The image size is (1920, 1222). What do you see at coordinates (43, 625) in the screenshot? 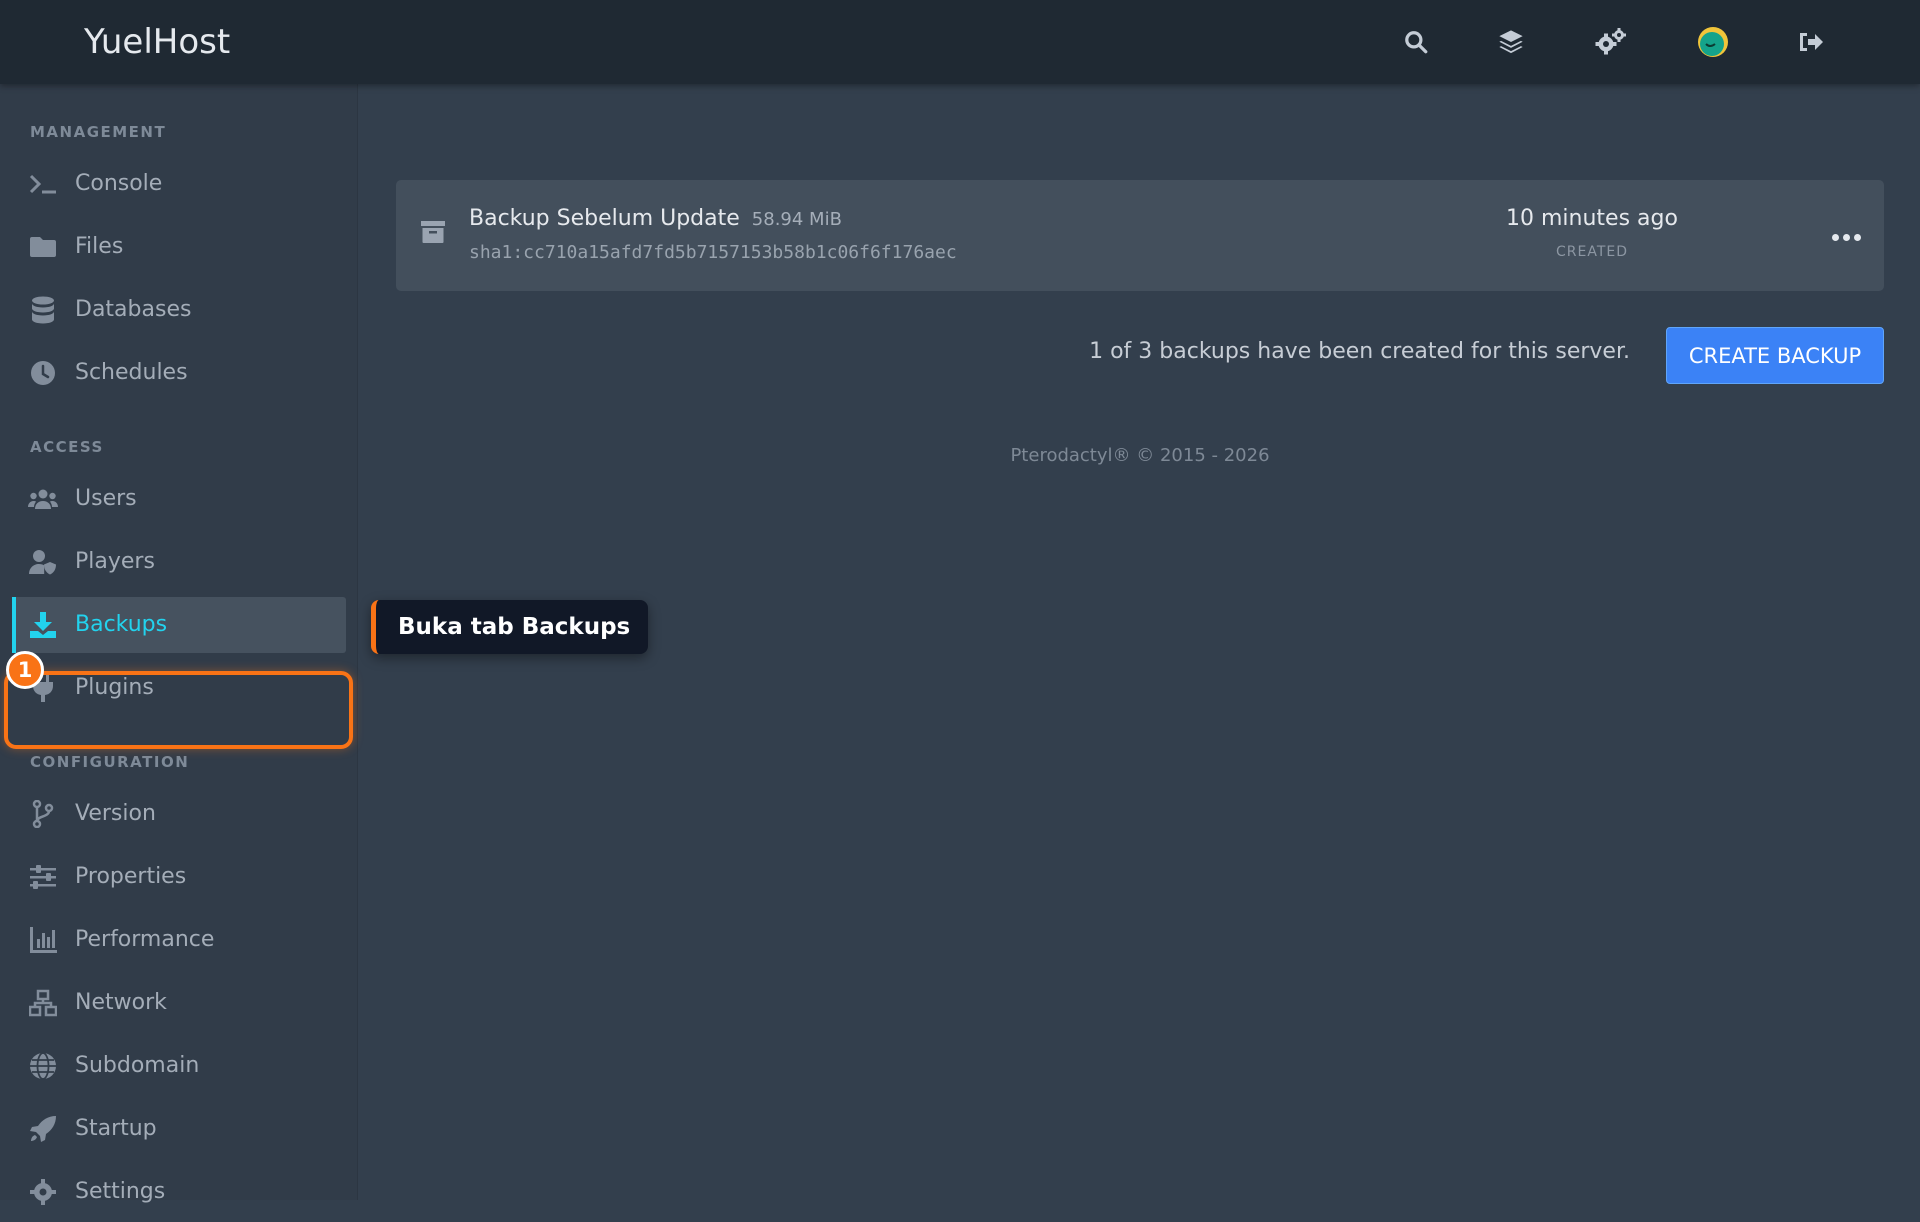
I see `download-icon` at bounding box center [43, 625].